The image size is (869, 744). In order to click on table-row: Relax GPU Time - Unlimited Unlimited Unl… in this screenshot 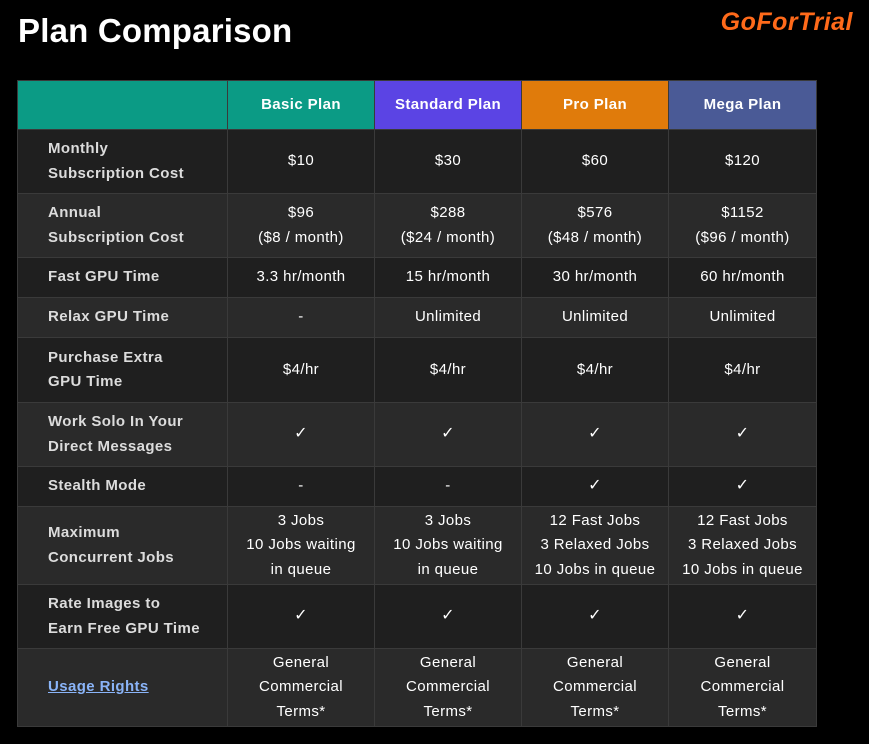, I will do `click(417, 317)`.